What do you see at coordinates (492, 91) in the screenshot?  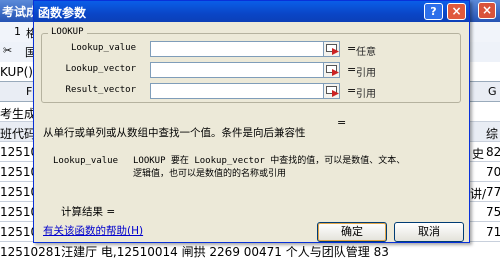 I see `column-header-g: G` at bounding box center [492, 91].